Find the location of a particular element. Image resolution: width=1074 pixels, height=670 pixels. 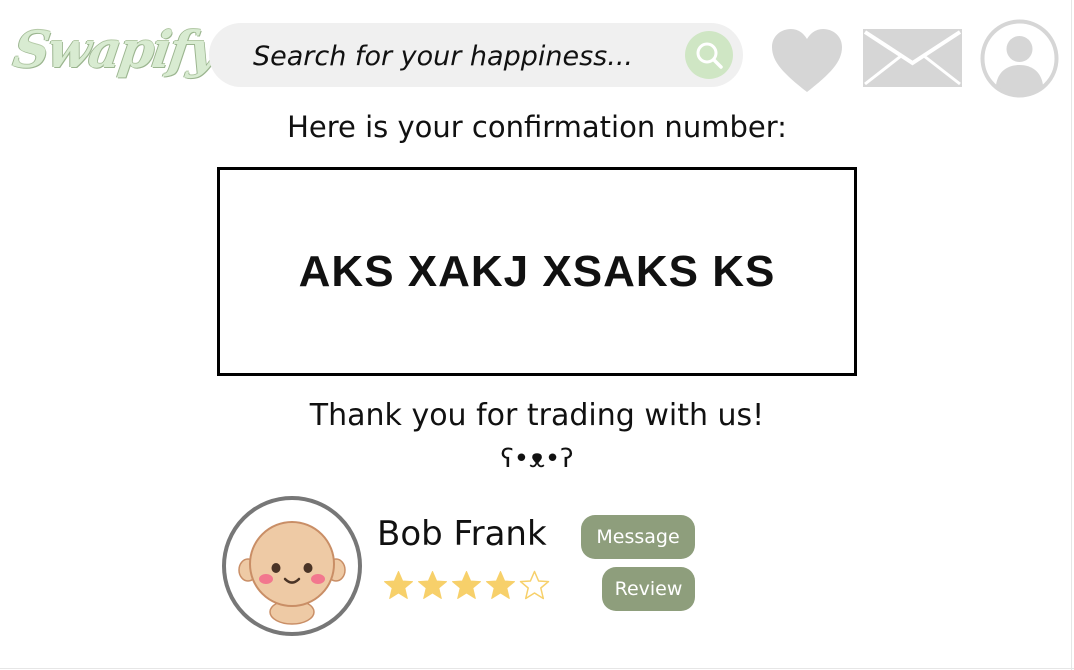

search-bar is located at coordinates (476, 55).